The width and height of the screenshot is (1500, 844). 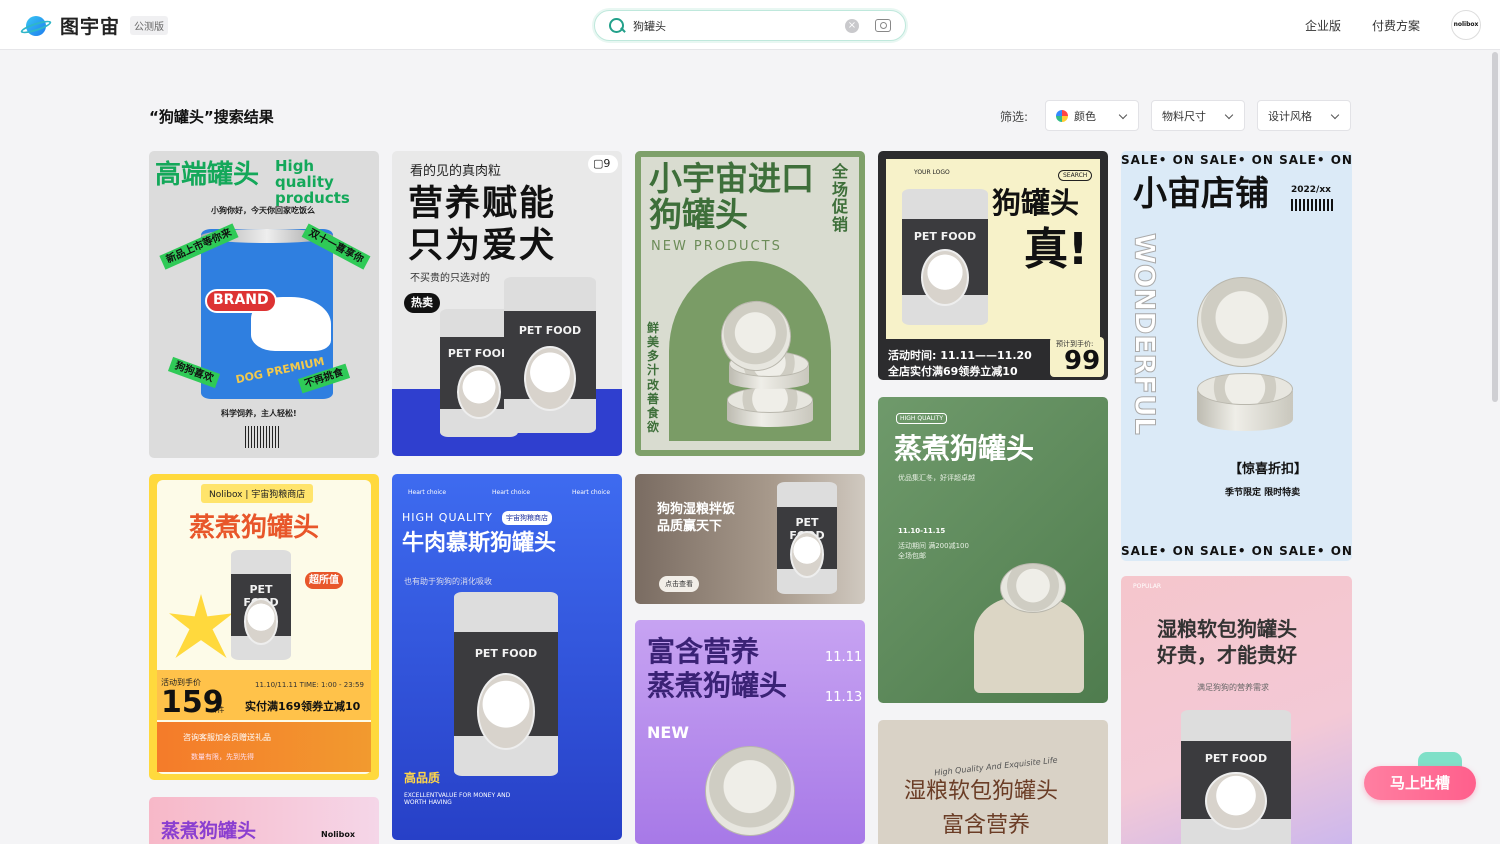 I want to click on page-count-badge: ▢9, so click(x=603, y=164).